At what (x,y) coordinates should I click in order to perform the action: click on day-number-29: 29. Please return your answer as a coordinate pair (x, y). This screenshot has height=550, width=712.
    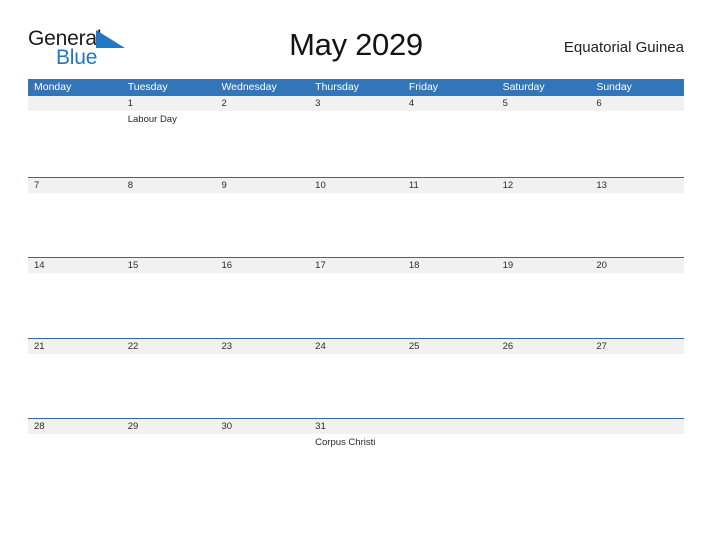
    Looking at the image, I should click on (169, 426).